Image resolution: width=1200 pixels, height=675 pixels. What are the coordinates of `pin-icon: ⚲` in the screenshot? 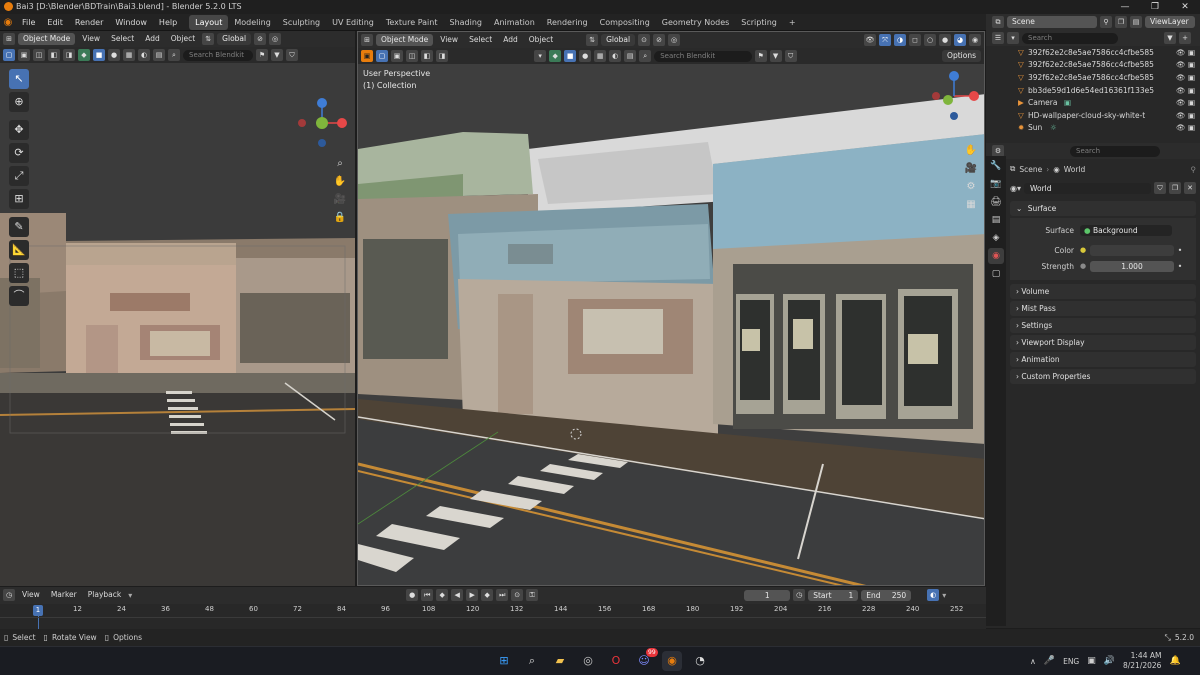 It's located at (1194, 169).